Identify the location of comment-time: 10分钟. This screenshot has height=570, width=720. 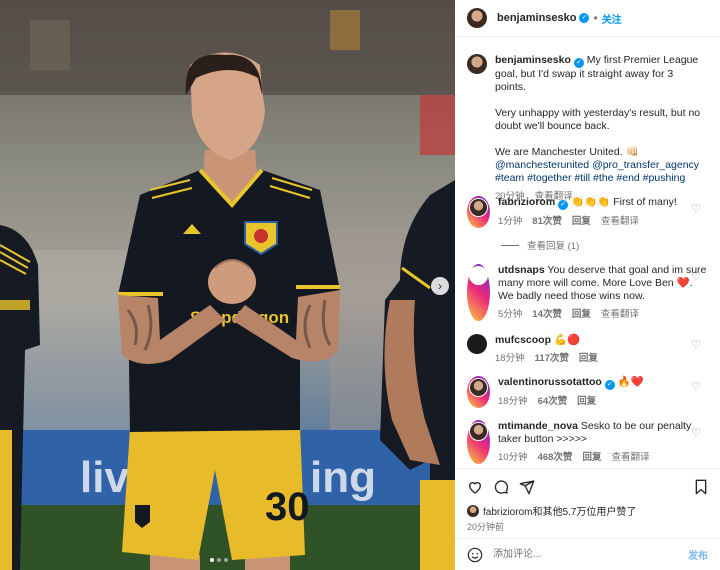
(513, 457).